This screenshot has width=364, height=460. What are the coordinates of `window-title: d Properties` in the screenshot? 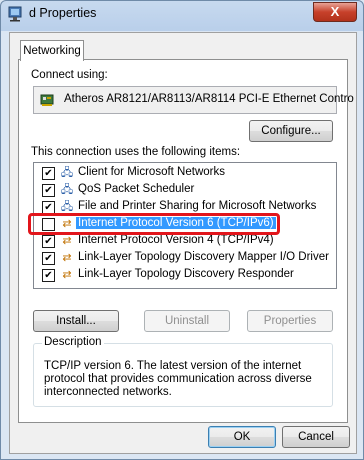 It's located at (63, 13).